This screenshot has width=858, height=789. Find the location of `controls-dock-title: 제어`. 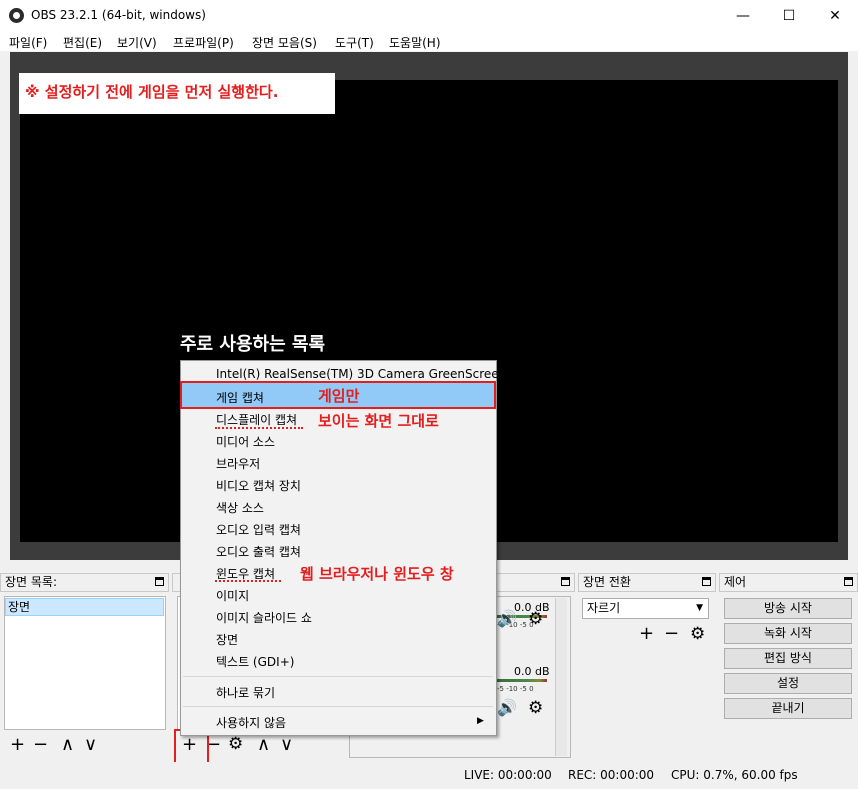

controls-dock-title: 제어 is located at coordinates (735, 582).